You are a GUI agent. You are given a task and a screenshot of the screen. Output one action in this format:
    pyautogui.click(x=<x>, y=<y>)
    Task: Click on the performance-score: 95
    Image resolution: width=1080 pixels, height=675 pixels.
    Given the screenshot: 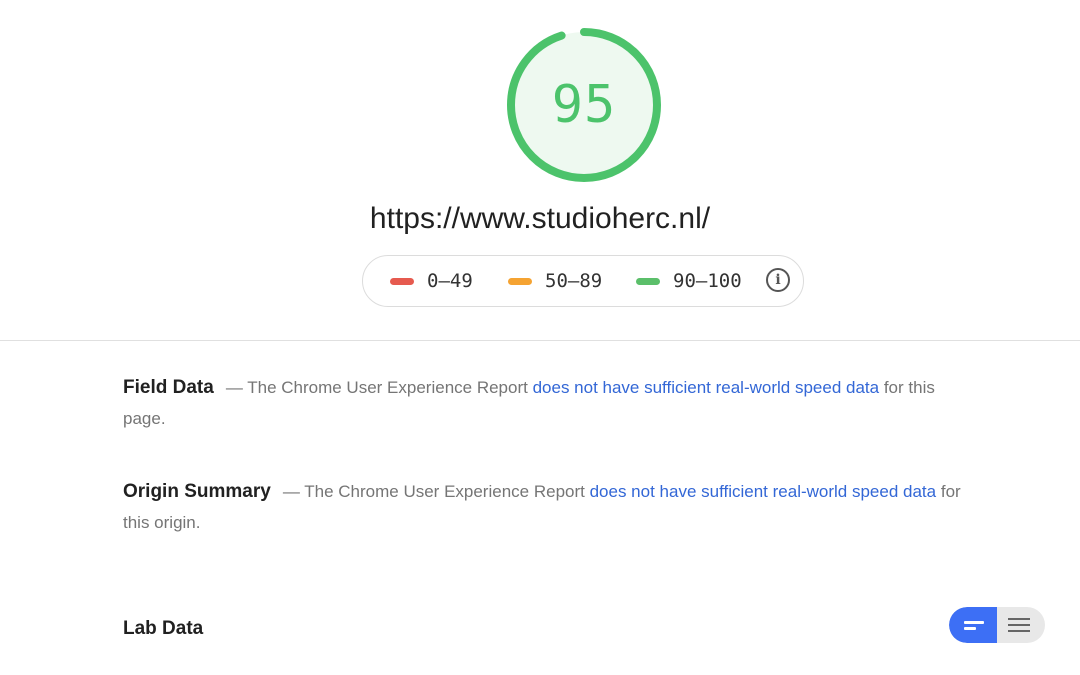 What is the action you would take?
    pyautogui.click(x=584, y=105)
    